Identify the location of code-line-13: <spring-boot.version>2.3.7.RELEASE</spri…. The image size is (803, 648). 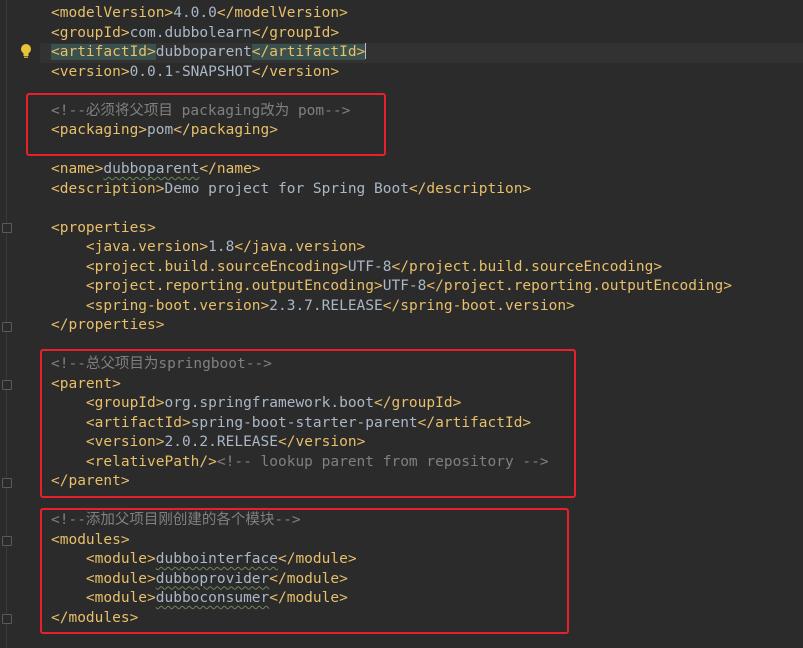
(313, 307).